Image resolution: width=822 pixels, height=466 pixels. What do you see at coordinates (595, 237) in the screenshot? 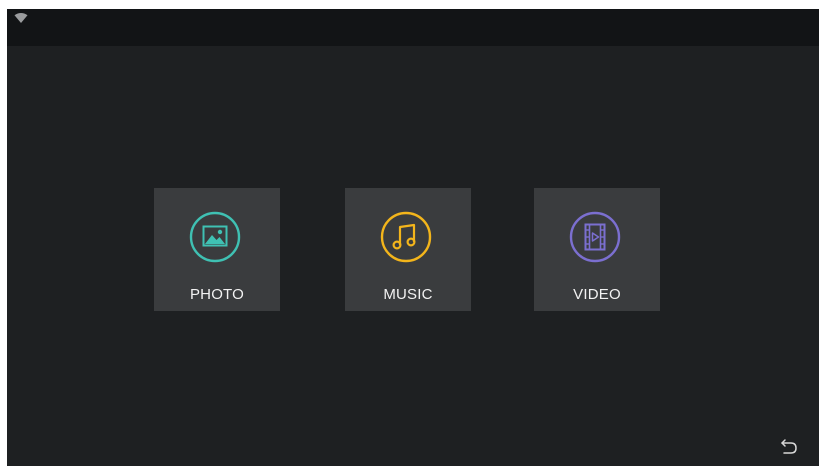
I see `video-film-icon` at bounding box center [595, 237].